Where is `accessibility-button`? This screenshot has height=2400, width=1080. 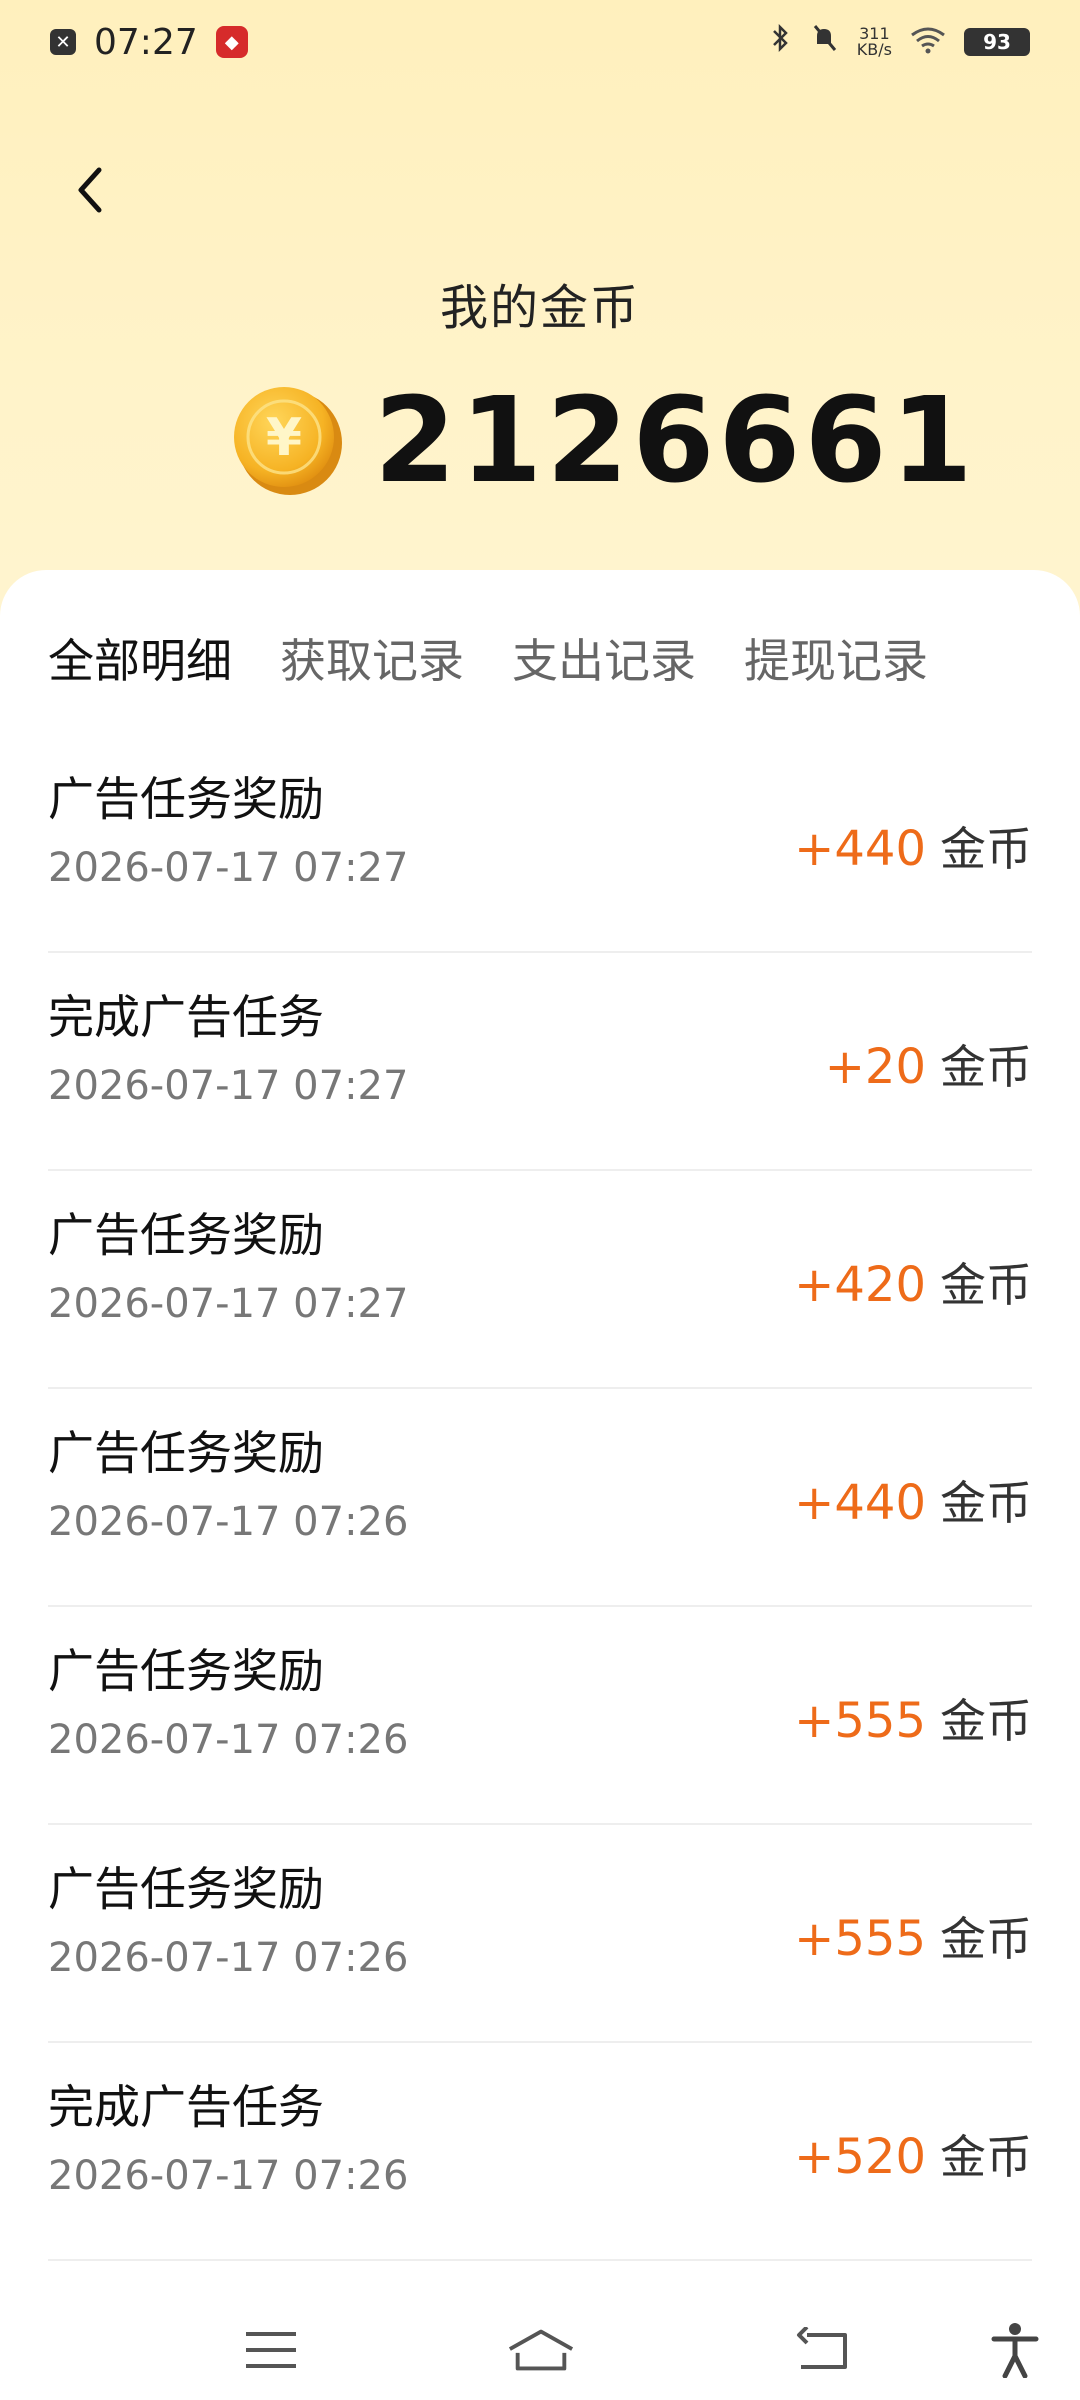
accessibility-button is located at coordinates (1015, 2350).